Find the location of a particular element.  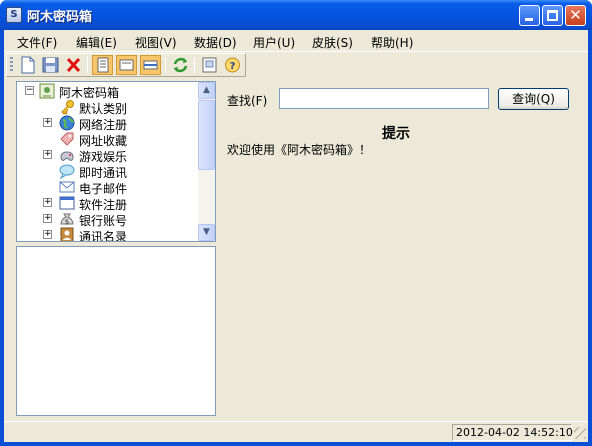

view-split-icon is located at coordinates (150, 65).